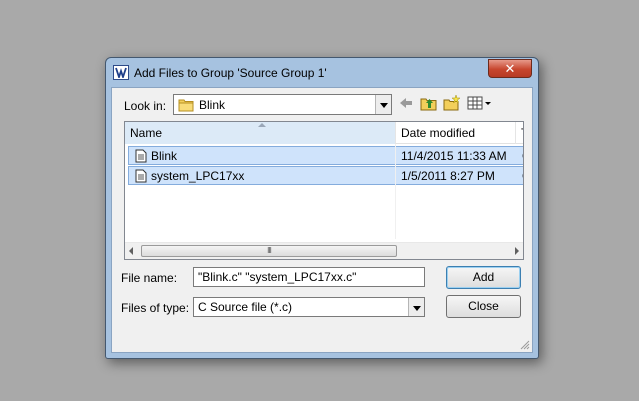 The image size is (639, 401). What do you see at coordinates (325, 175) in the screenshot?
I see `file-row-system-lpc17xx: system_LPC17xx 1/5/2011 8:27 PM C` at bounding box center [325, 175].